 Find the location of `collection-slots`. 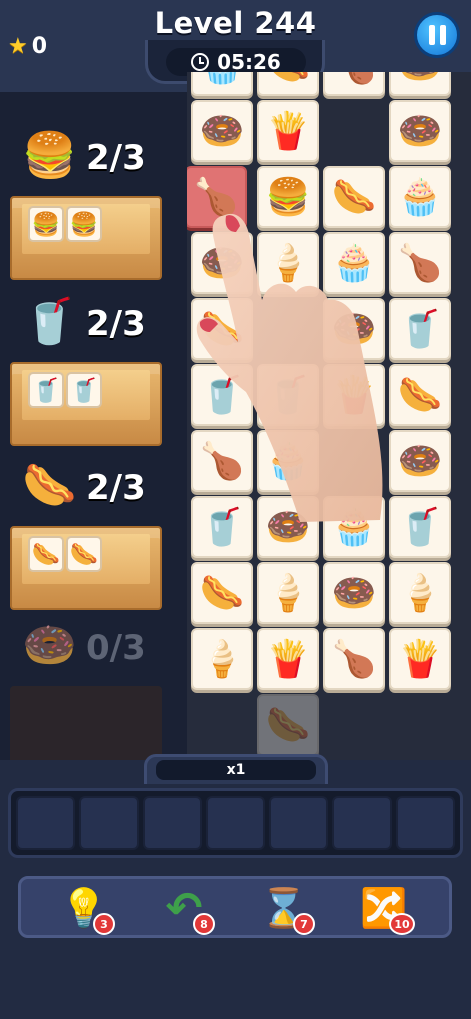

collection-slots is located at coordinates (235, 823).